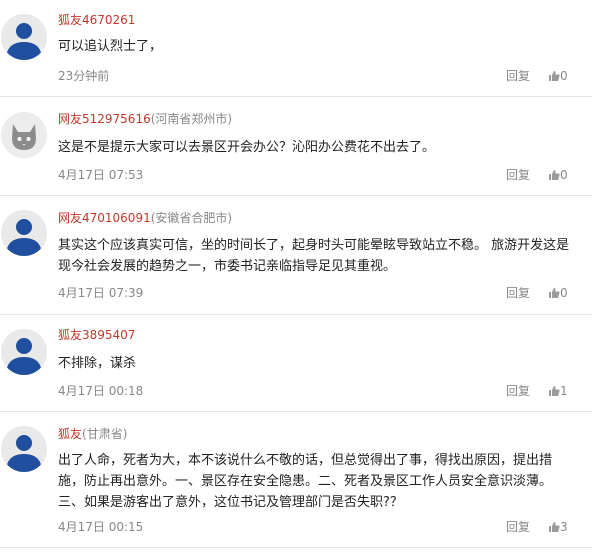  What do you see at coordinates (296, 547) in the screenshot?
I see `divider` at bounding box center [296, 547].